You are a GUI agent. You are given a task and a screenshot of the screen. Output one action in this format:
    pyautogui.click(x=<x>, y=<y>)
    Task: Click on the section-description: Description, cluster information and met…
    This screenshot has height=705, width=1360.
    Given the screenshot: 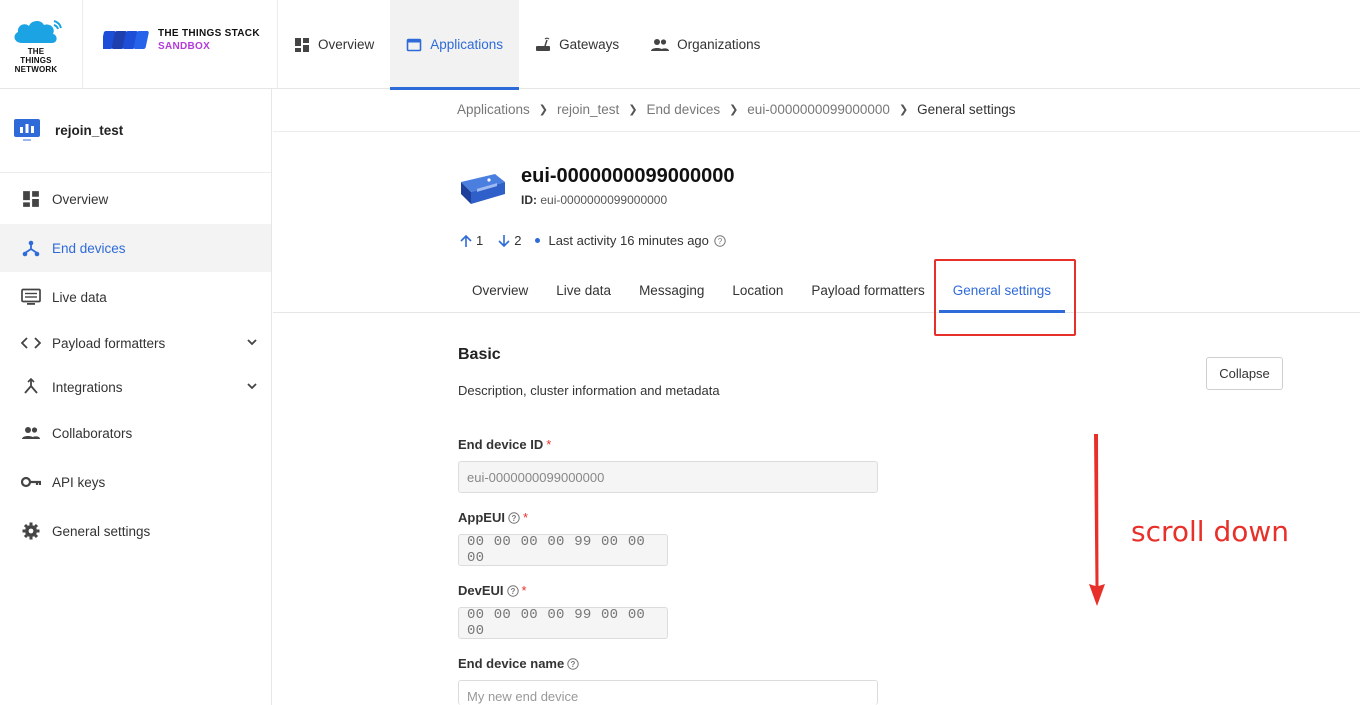 What is the action you would take?
    pyautogui.click(x=589, y=390)
    